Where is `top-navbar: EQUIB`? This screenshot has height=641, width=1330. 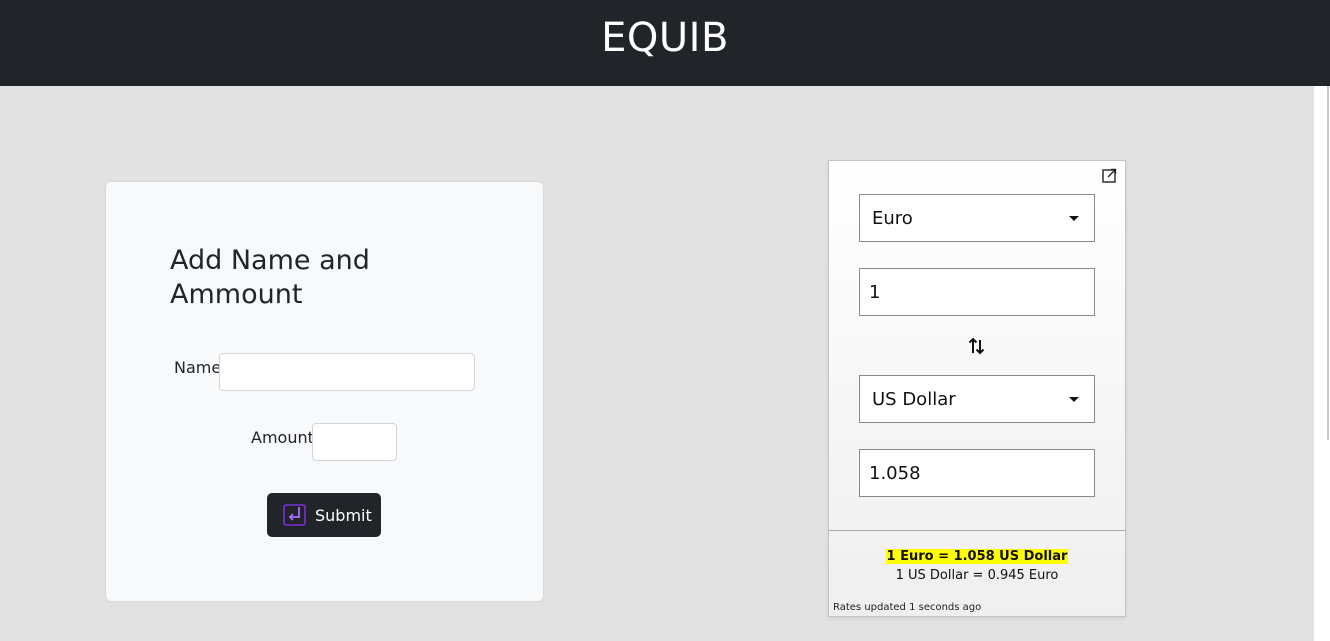 top-navbar: EQUIB is located at coordinates (665, 43).